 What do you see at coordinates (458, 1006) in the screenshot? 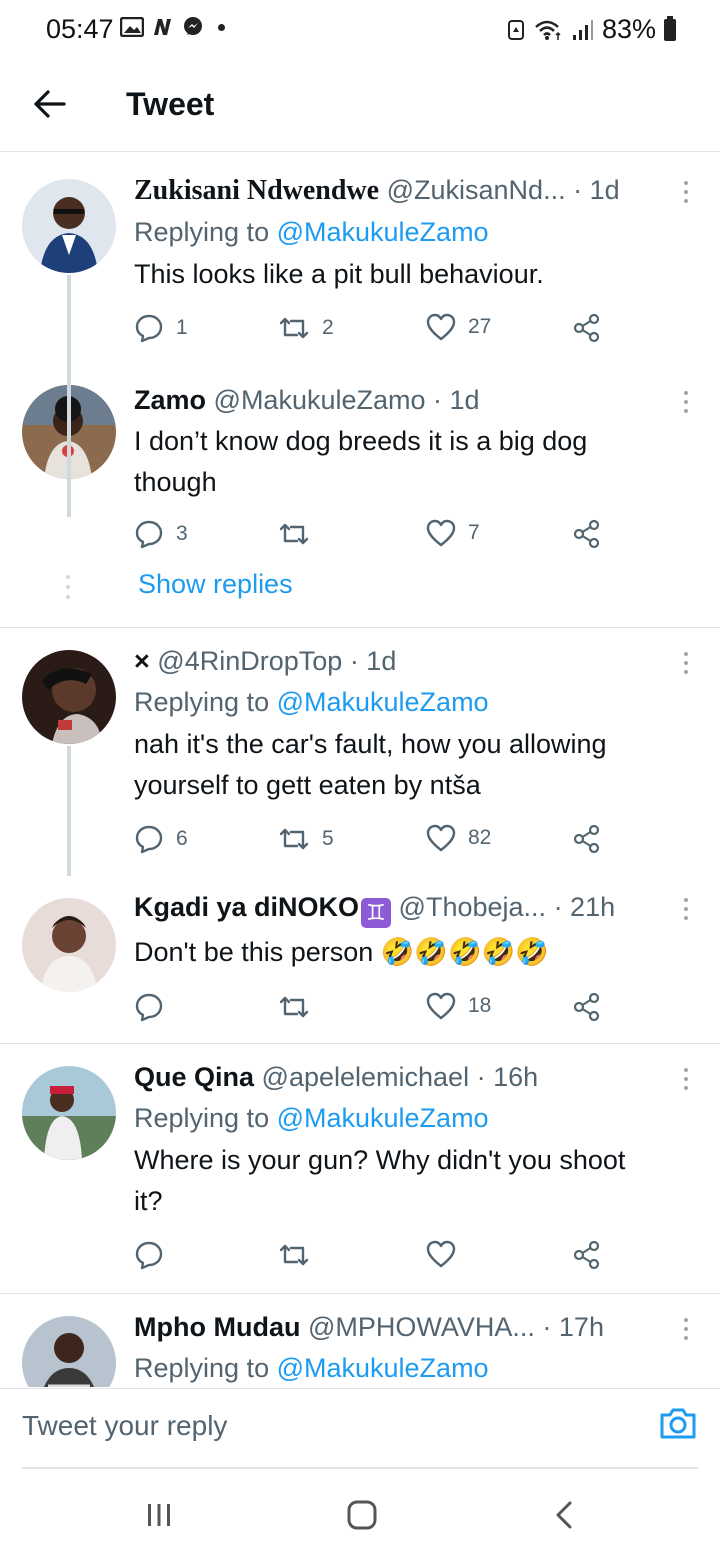
I see `like-button: 18` at bounding box center [458, 1006].